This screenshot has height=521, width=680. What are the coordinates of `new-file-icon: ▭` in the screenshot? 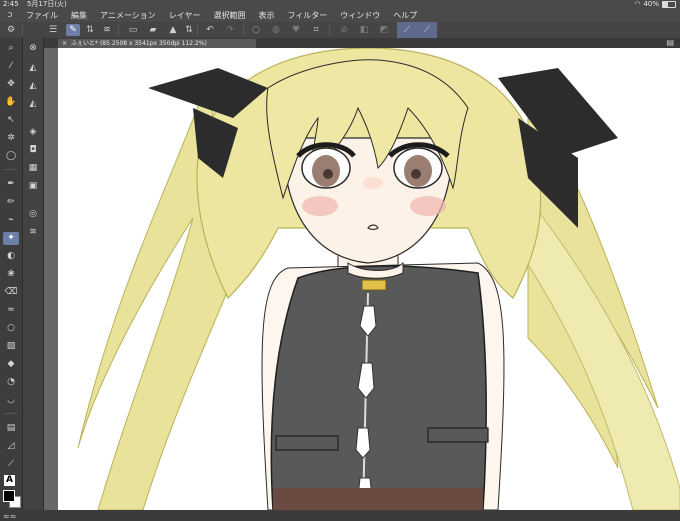 It's located at (133, 30).